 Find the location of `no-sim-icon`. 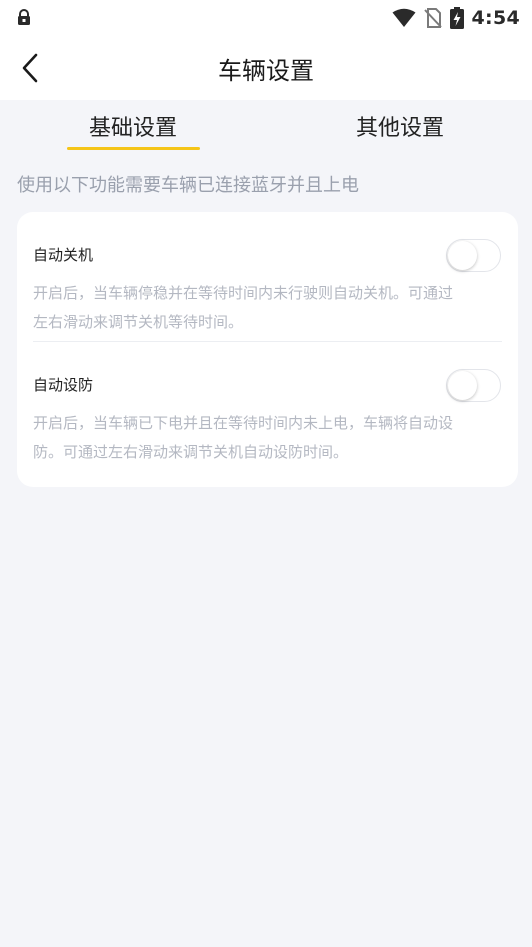

no-sim-icon is located at coordinates (432, 18).